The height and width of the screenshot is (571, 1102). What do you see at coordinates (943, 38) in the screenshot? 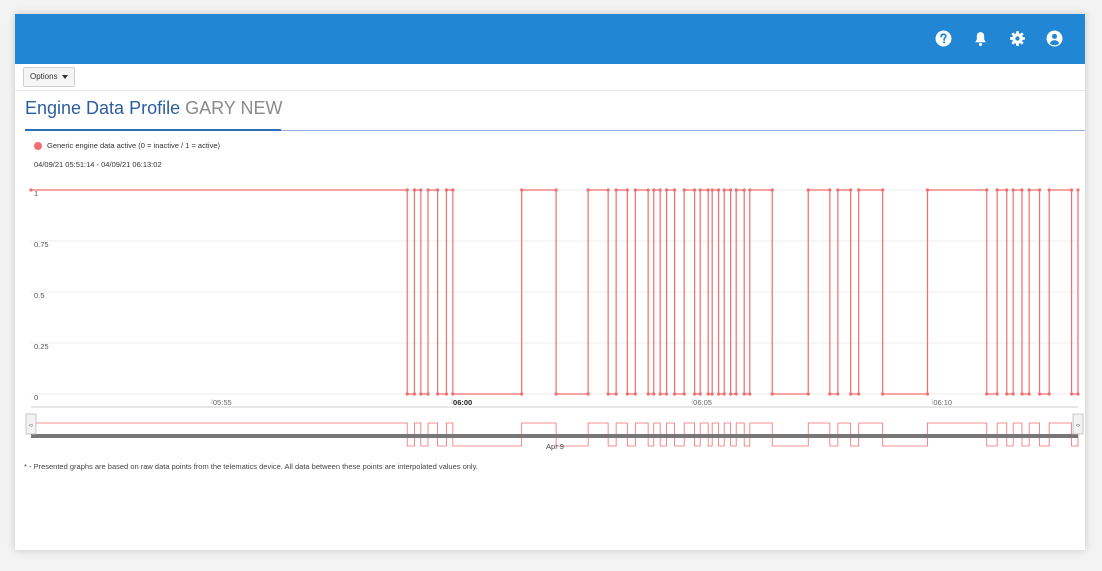
I see `help-circle-icon` at bounding box center [943, 38].